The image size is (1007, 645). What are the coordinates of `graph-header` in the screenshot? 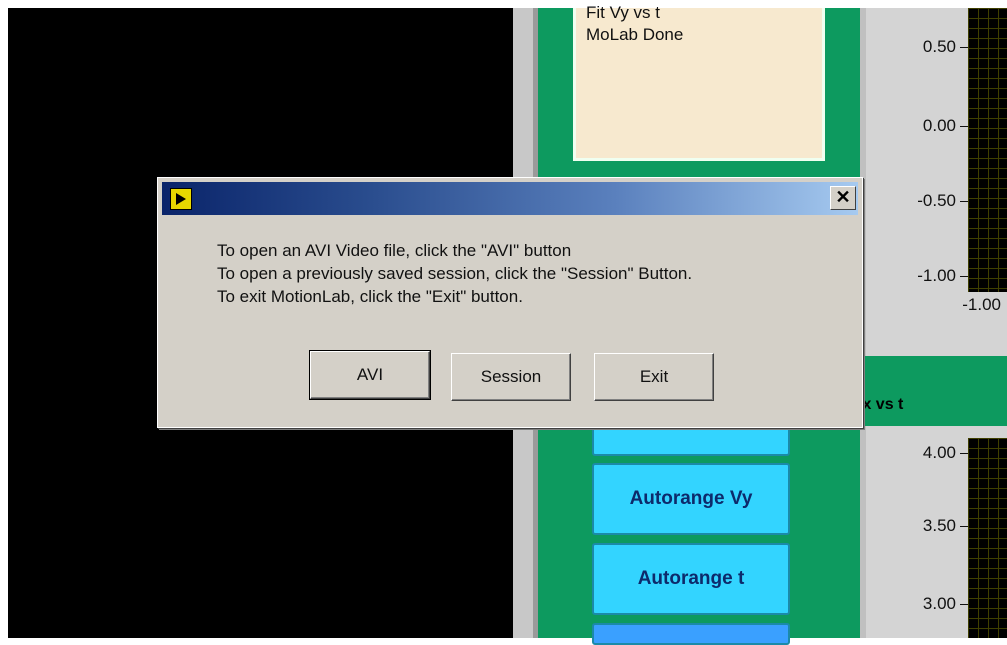 It's located at (927, 391).